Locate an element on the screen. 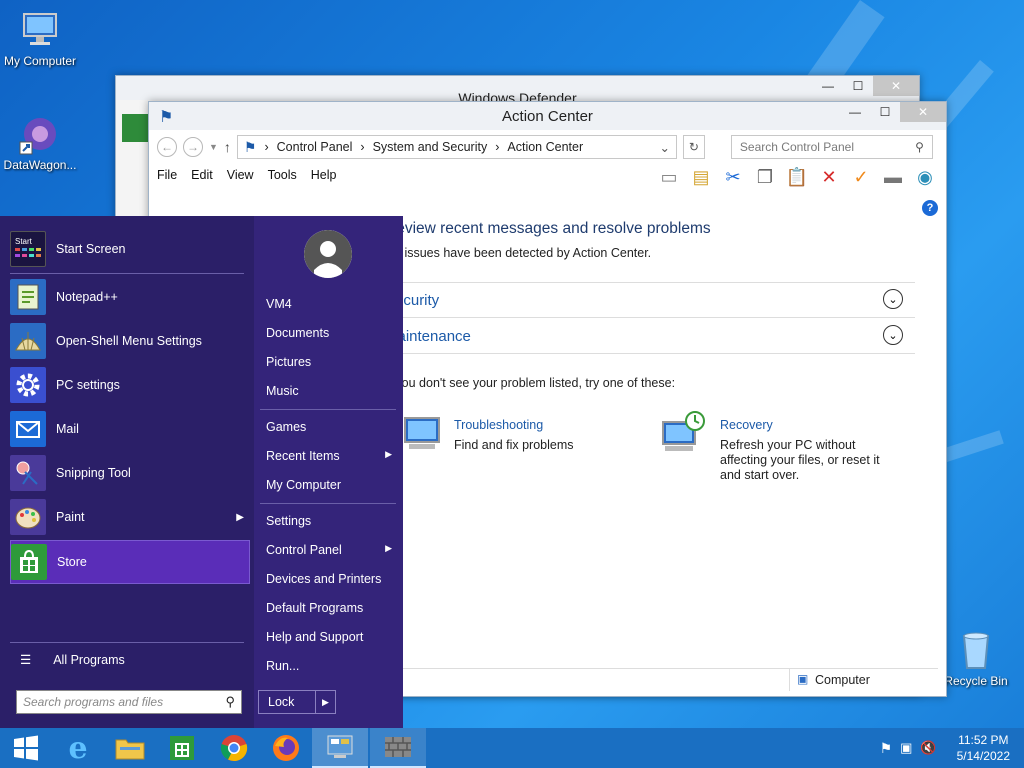 The image size is (1024, 768). gear-icon is located at coordinates (28, 385).